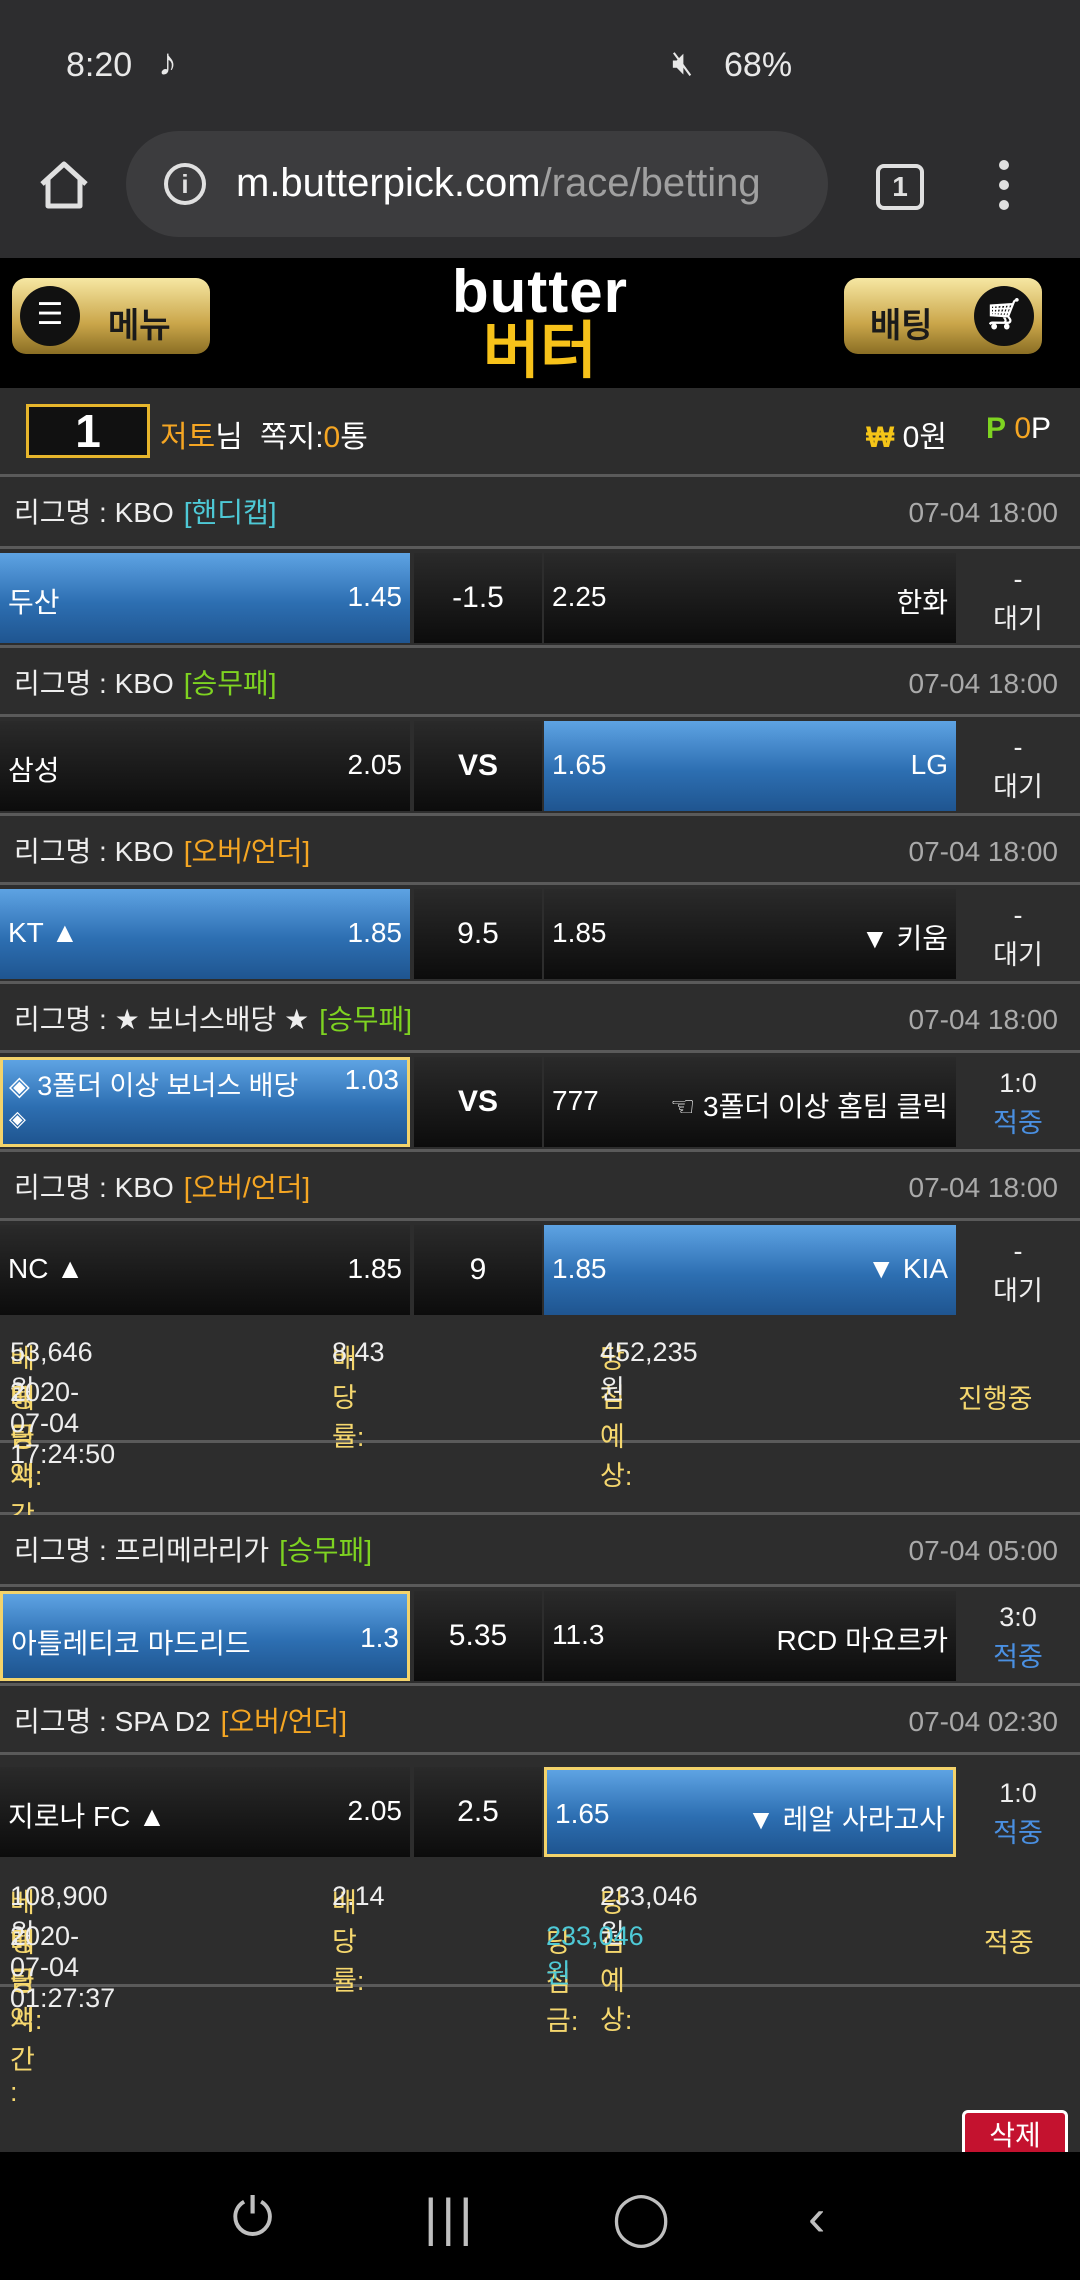 Image resolution: width=1080 pixels, height=2280 pixels. Describe the element at coordinates (758, 65) in the screenshot. I see `battery-level: 68%` at that location.